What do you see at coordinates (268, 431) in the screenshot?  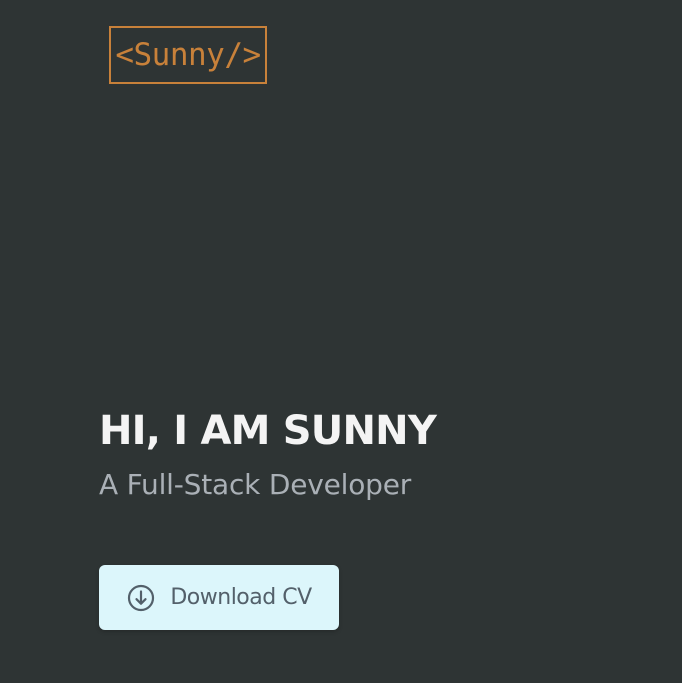 I see `hero-title: HI, I AM SUNNY` at bounding box center [268, 431].